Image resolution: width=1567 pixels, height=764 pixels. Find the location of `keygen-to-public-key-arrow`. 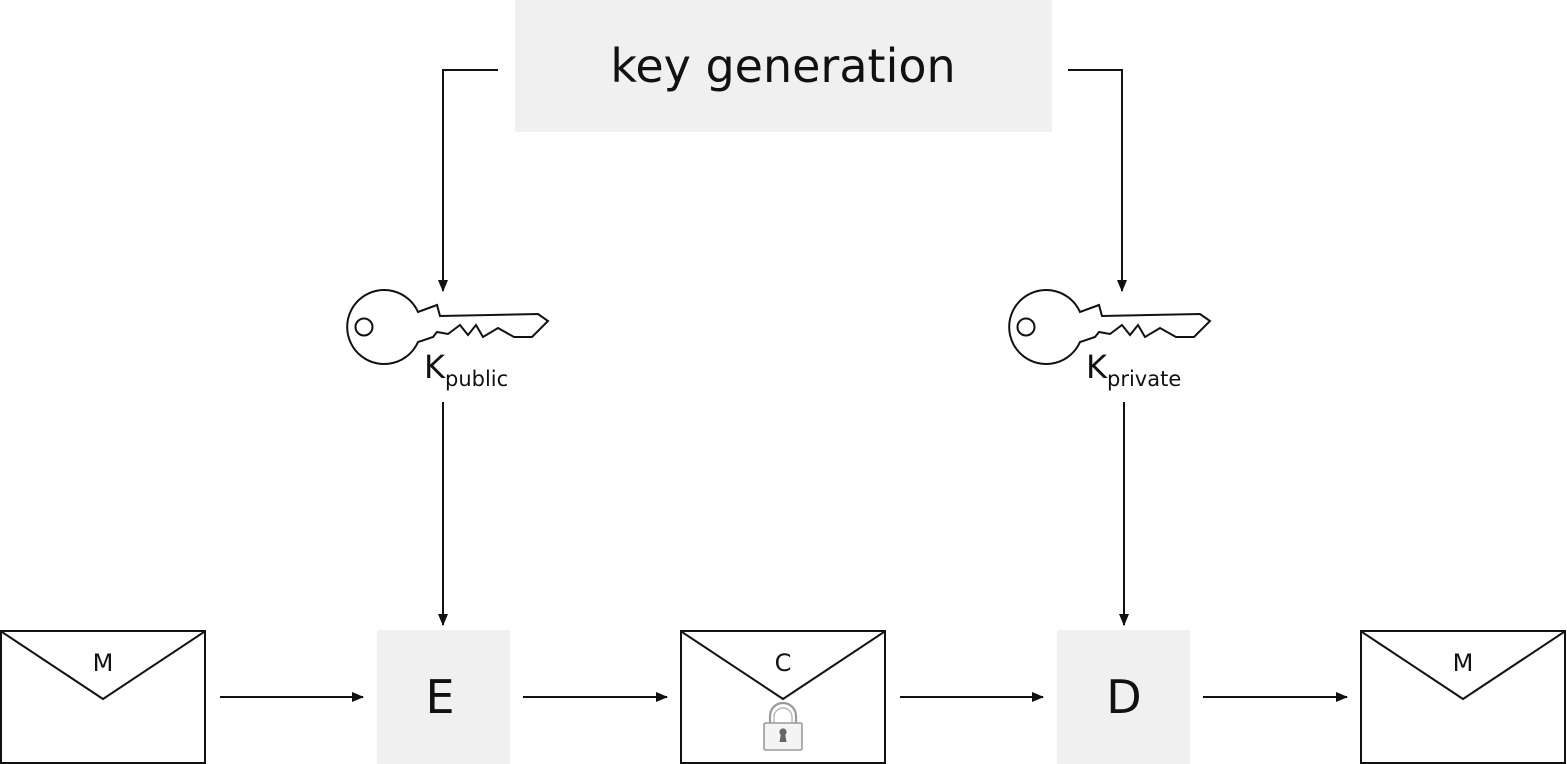

keygen-to-public-key-arrow is located at coordinates (468, 180).